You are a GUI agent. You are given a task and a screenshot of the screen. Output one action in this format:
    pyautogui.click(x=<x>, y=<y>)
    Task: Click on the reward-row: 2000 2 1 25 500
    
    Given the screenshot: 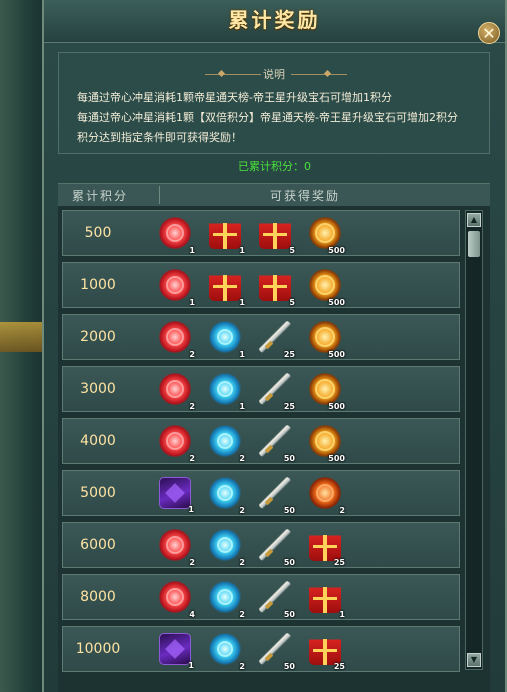 What is the action you would take?
    pyautogui.click(x=261, y=337)
    